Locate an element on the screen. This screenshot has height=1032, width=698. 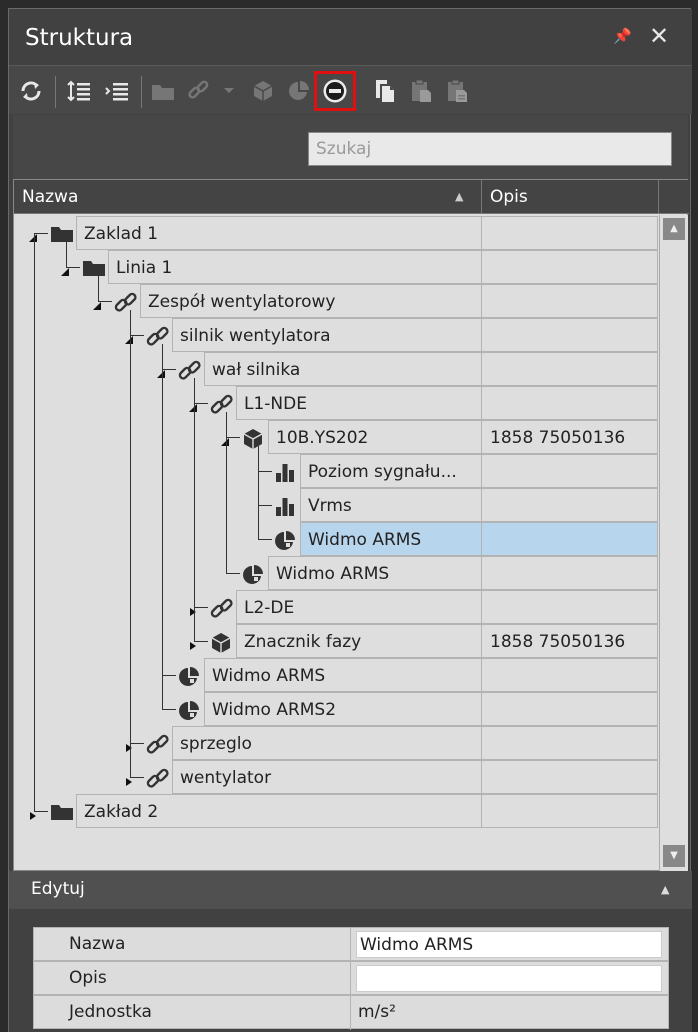
column-header-description: Opis is located at coordinates (509, 197).